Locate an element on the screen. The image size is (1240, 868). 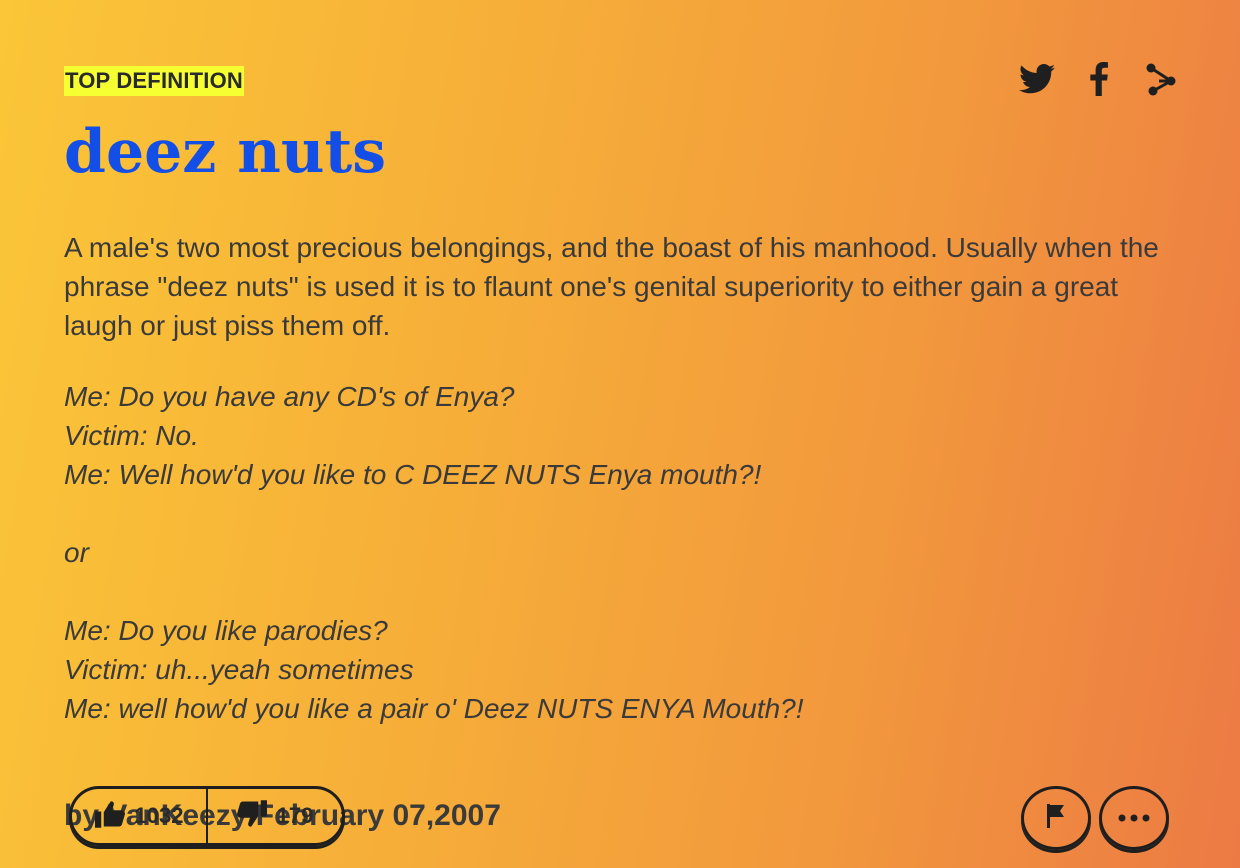
example-line: Me: Do you have any CD's of Enya? is located at coordinates (289, 396).